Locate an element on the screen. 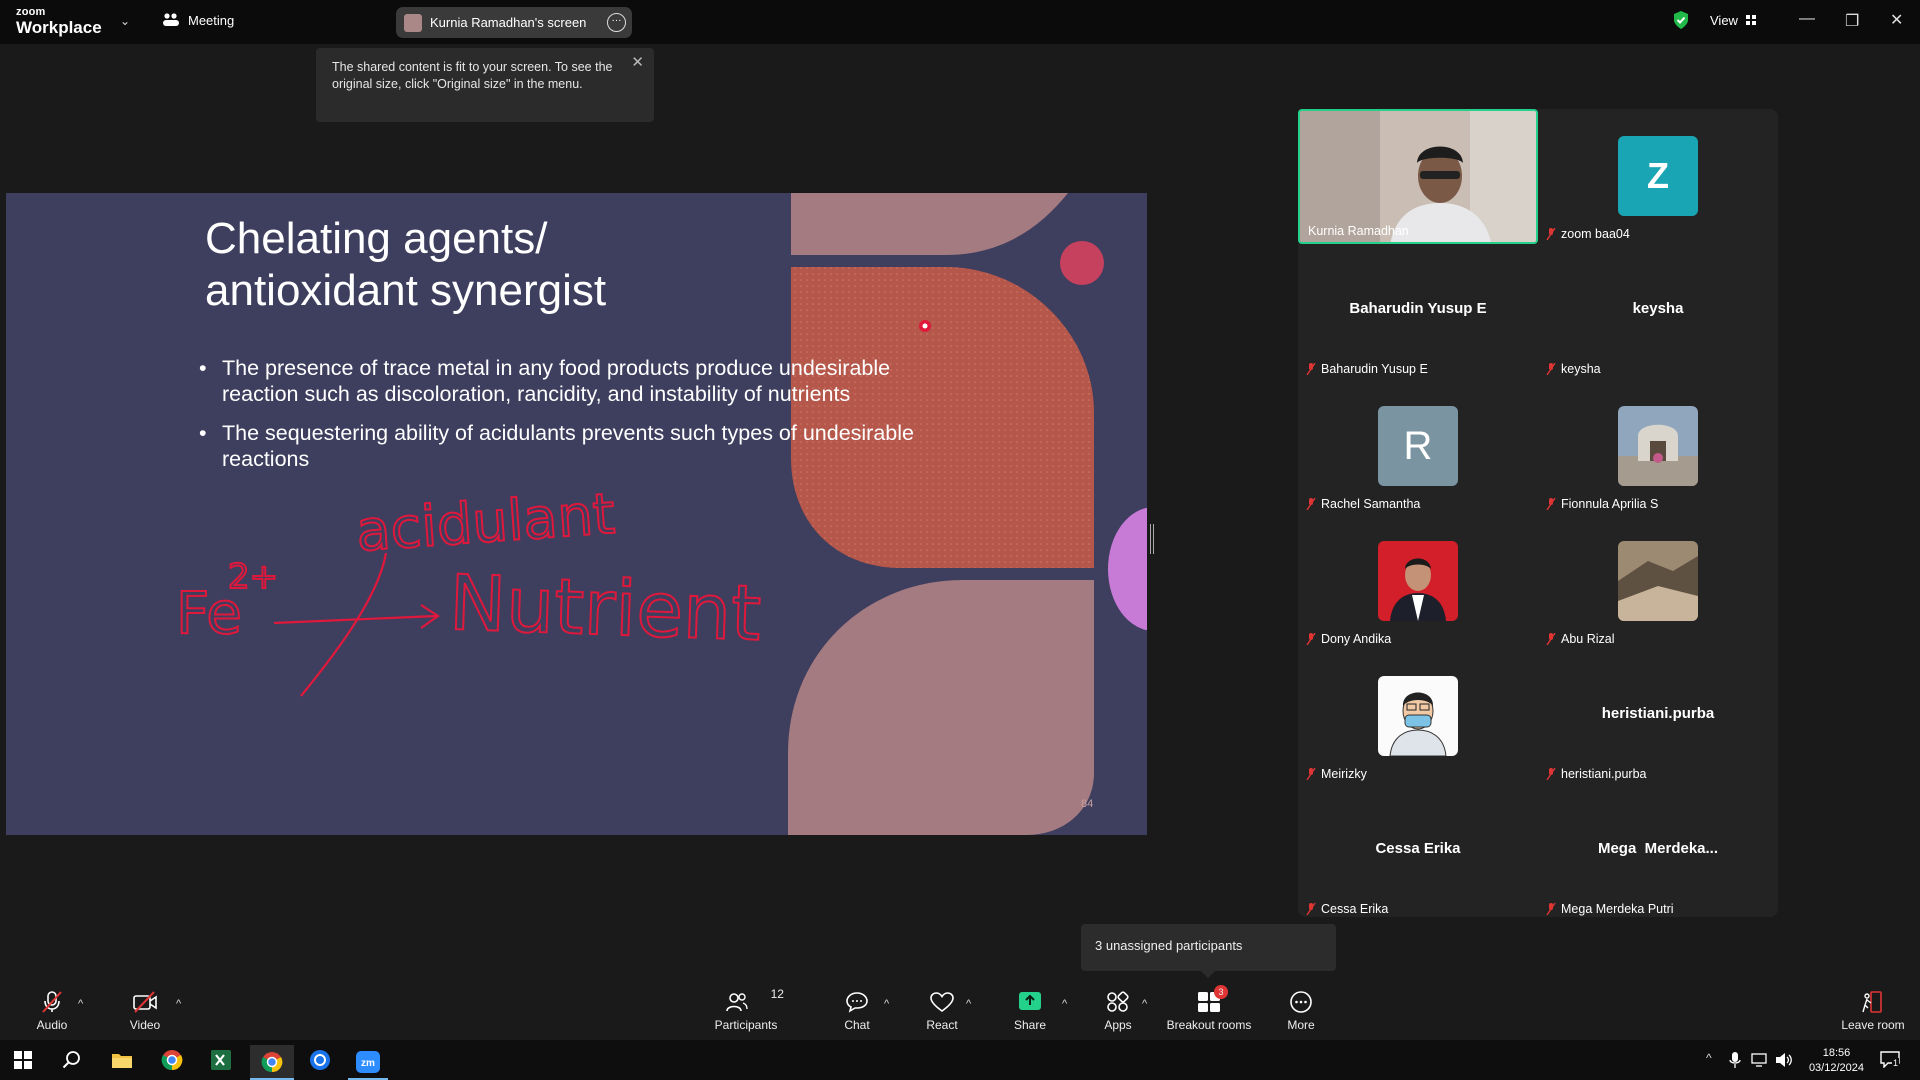  participant-name-text: keysha is located at coordinates (1581, 369).